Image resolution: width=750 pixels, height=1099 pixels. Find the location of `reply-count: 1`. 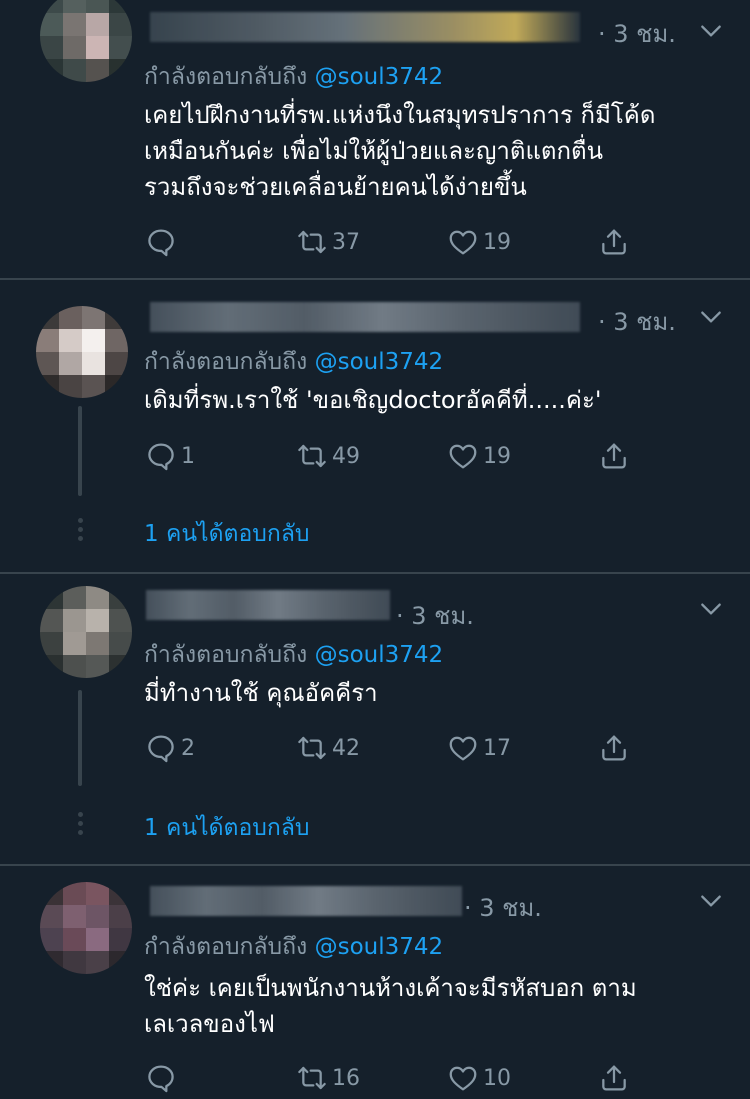

reply-count: 1 is located at coordinates (188, 456).